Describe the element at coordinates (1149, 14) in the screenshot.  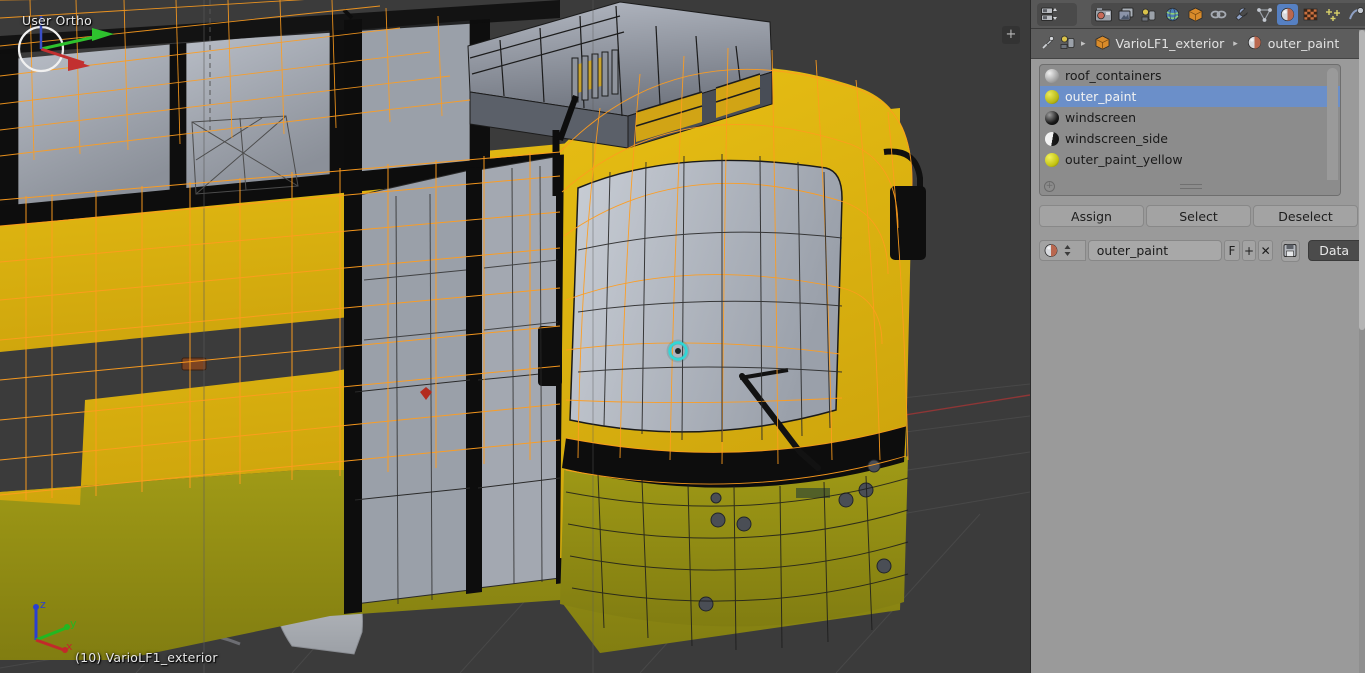
I see `scene-tab` at that location.